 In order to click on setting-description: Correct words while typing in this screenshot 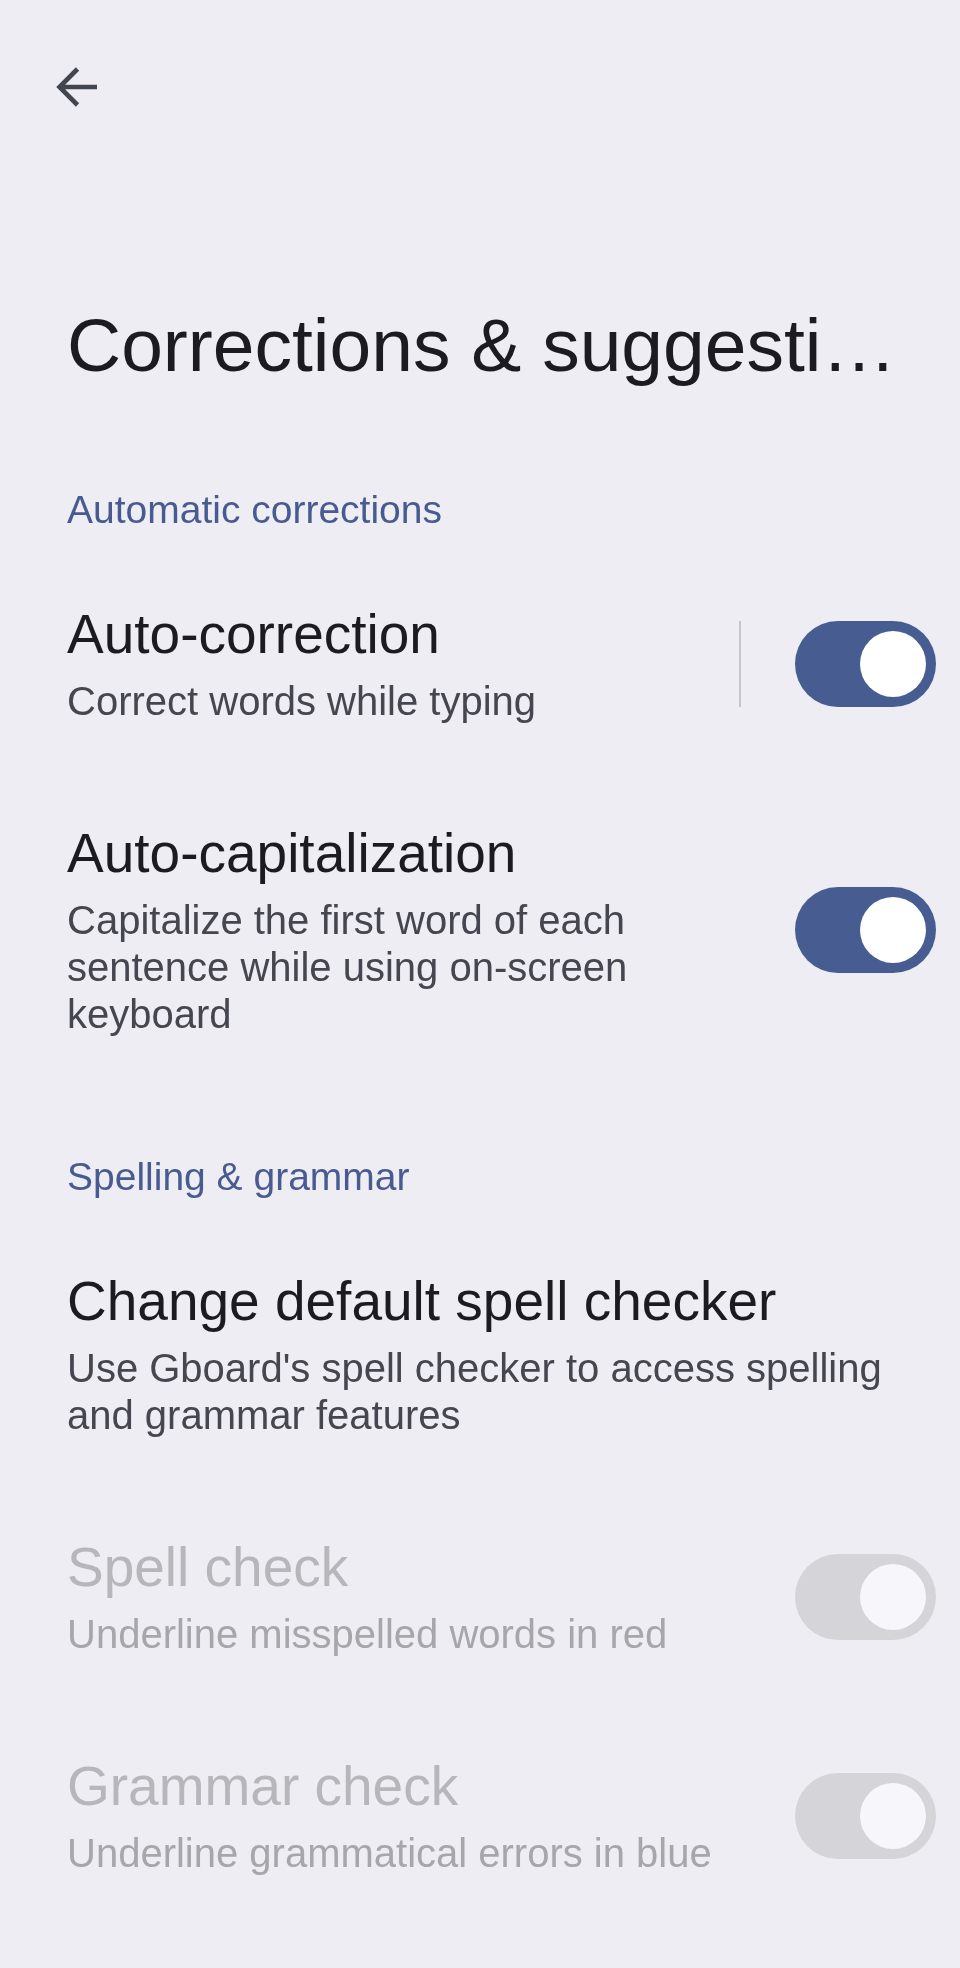, I will do `click(302, 701)`.